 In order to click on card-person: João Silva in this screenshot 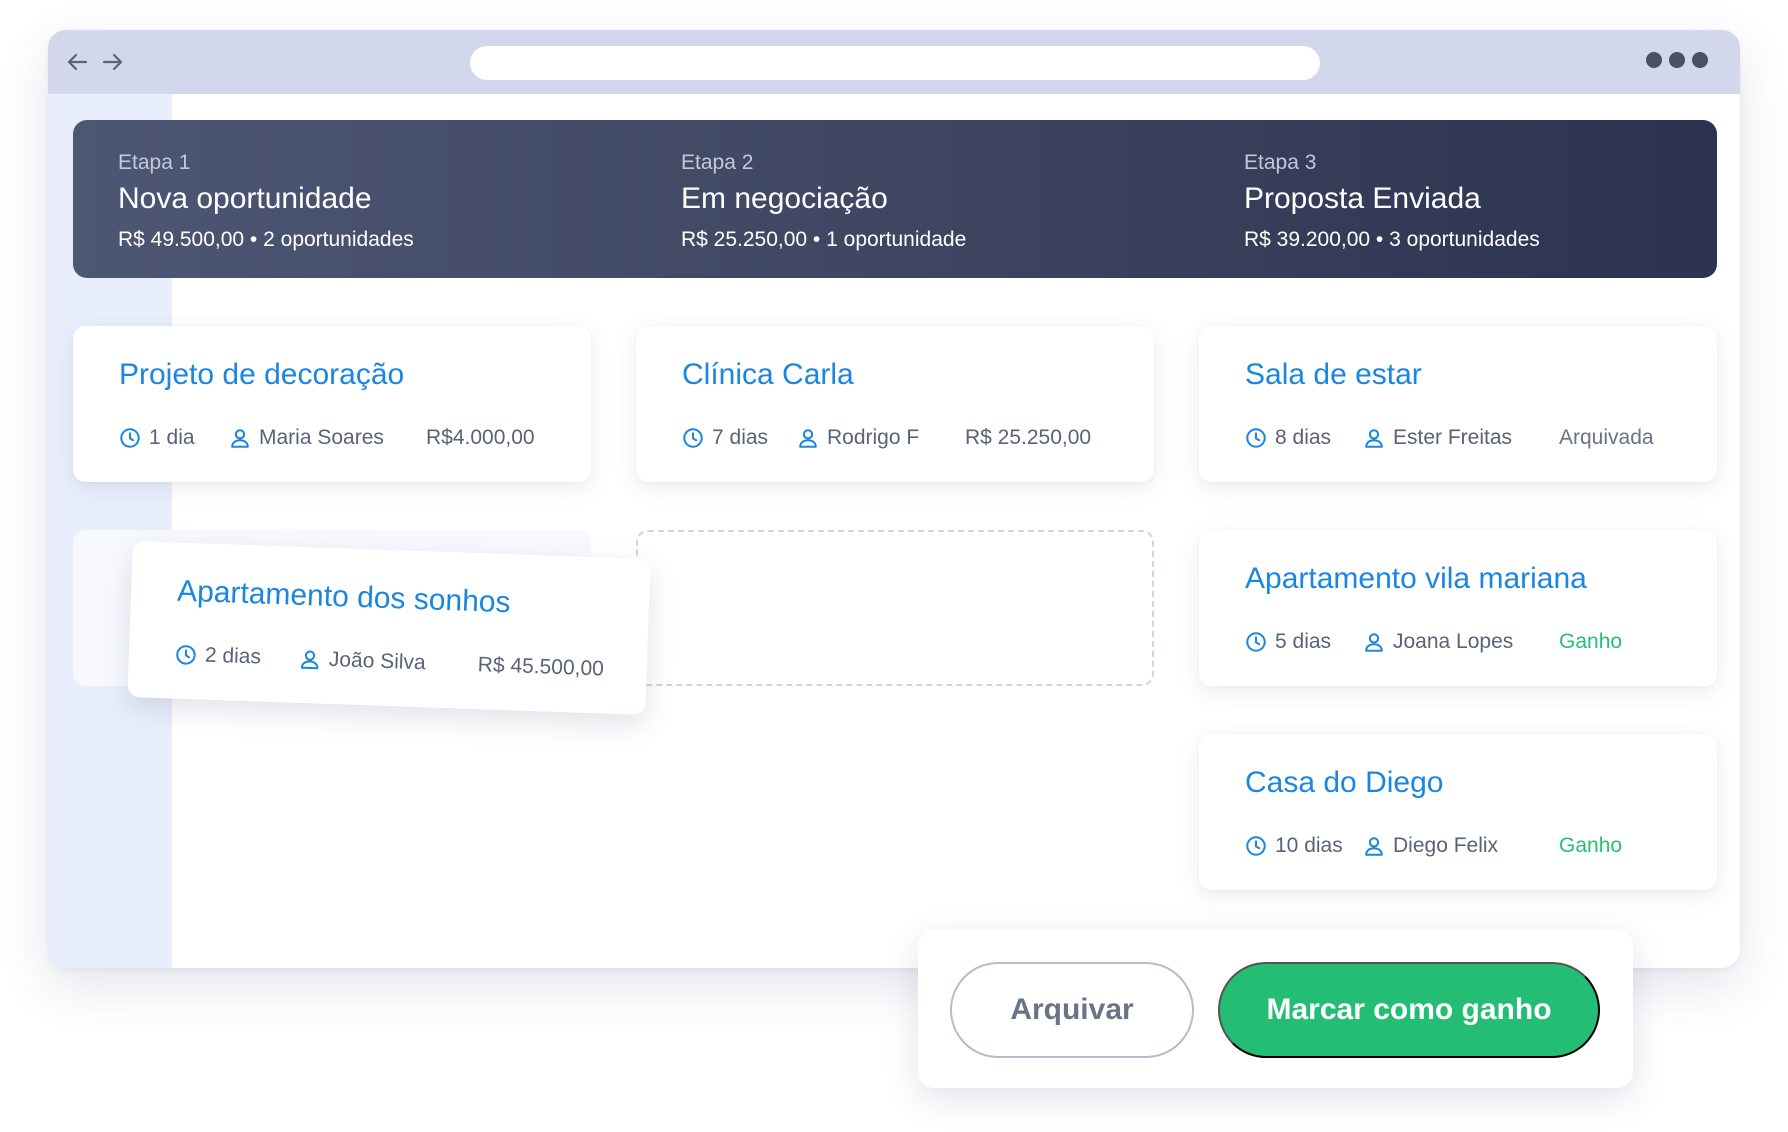, I will do `click(362, 661)`.